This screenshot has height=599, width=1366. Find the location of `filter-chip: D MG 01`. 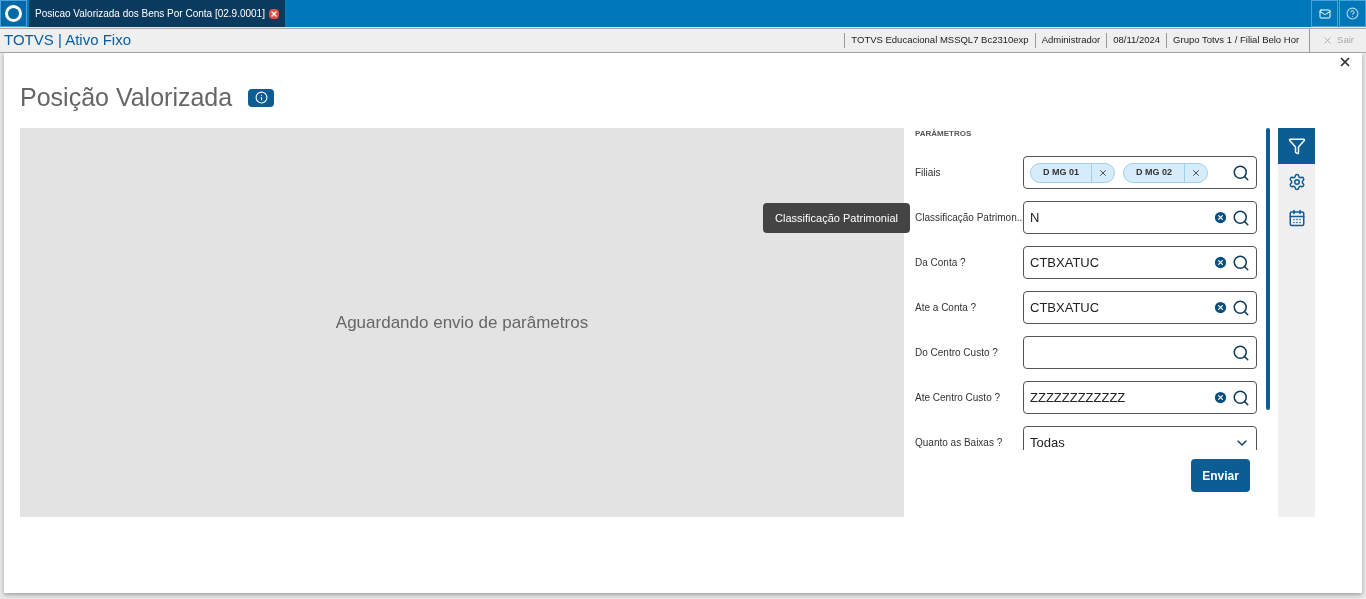

filter-chip: D MG 01 is located at coordinates (1072, 172).